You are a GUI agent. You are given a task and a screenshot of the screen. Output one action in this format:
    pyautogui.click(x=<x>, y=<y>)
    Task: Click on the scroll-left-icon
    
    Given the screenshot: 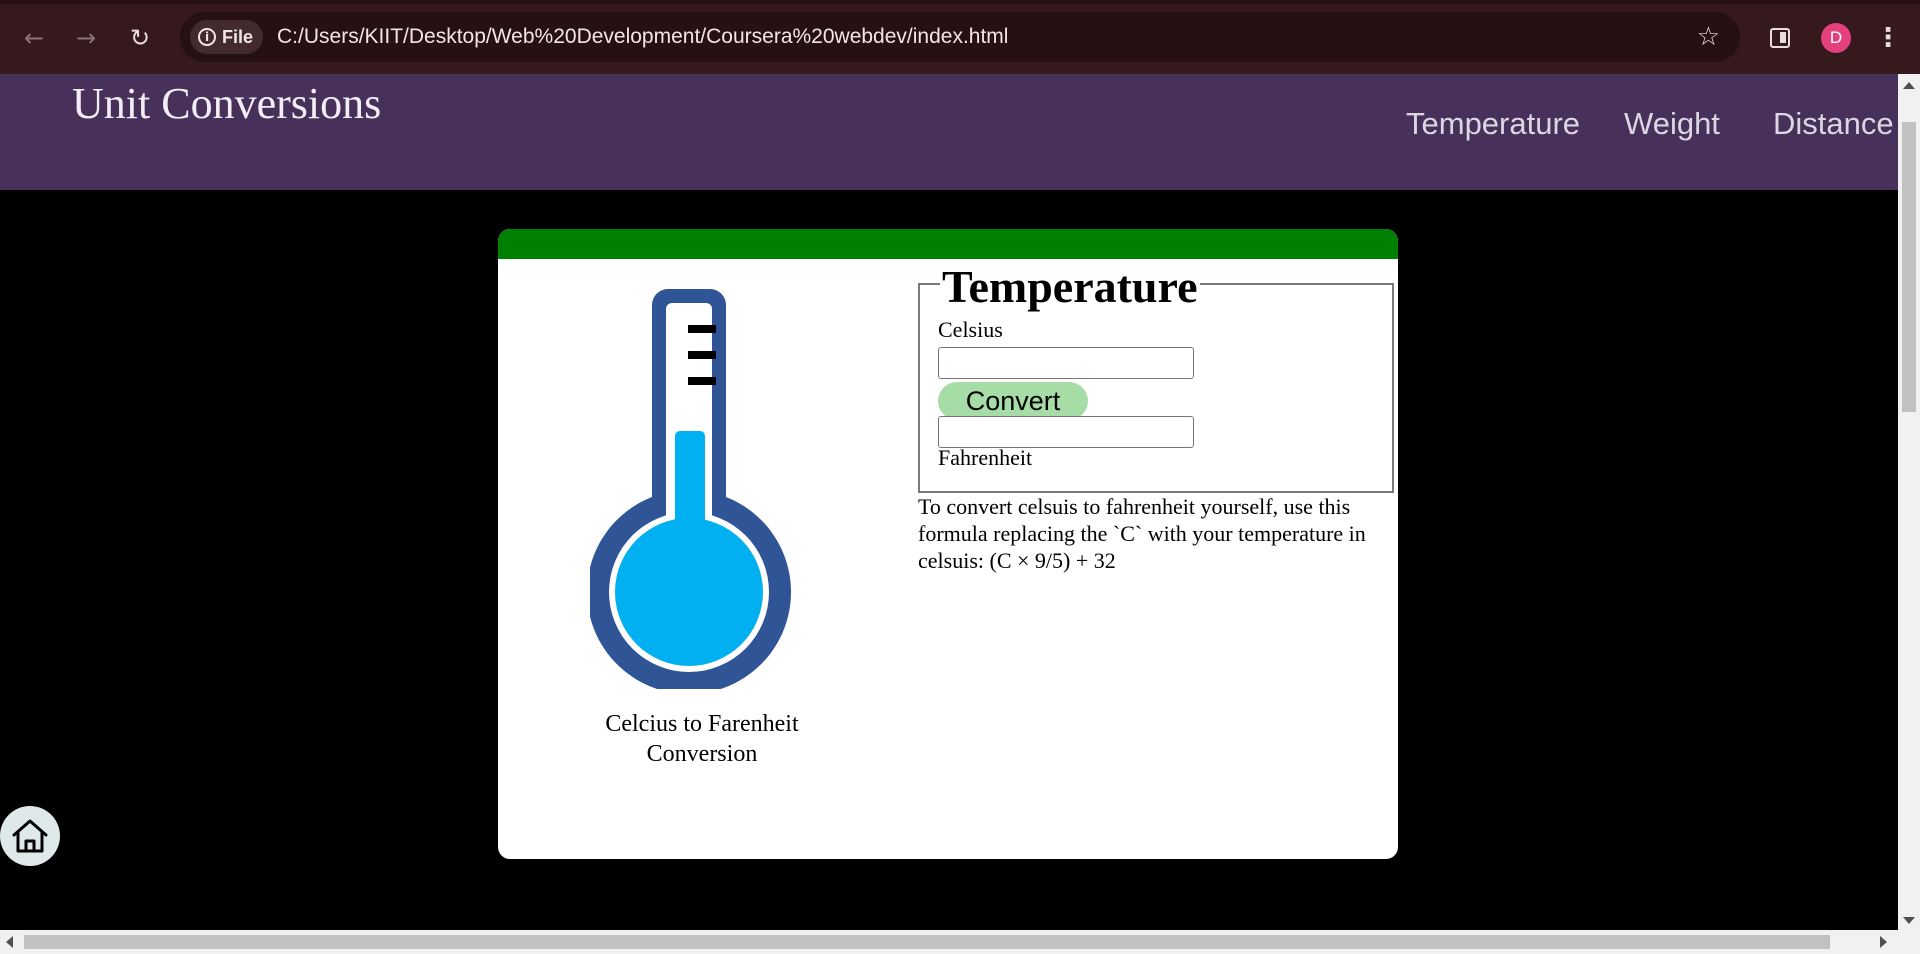 What is the action you would take?
    pyautogui.click(x=9, y=942)
    